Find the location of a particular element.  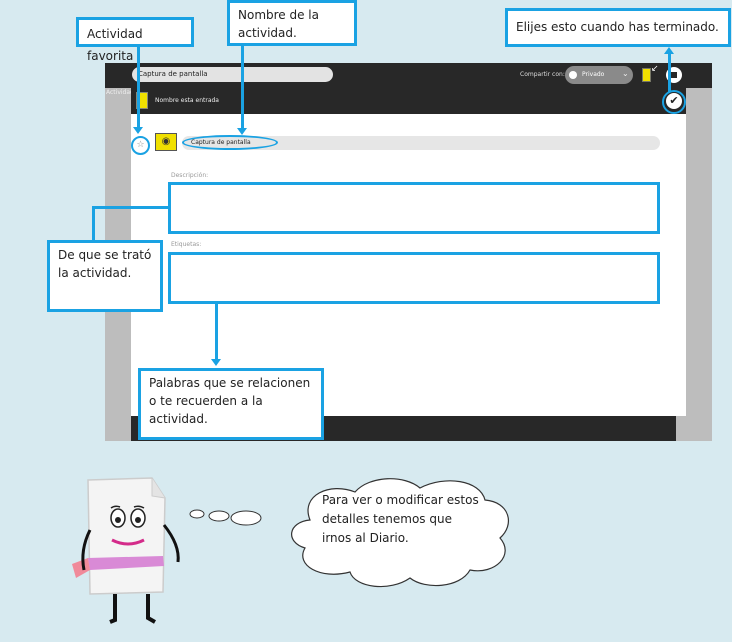

stop-icon is located at coordinates (674, 75).